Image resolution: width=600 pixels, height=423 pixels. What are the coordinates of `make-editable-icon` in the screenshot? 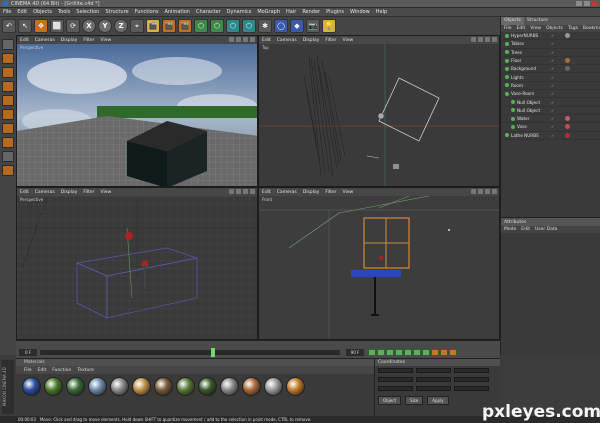 It's located at (8, 44).